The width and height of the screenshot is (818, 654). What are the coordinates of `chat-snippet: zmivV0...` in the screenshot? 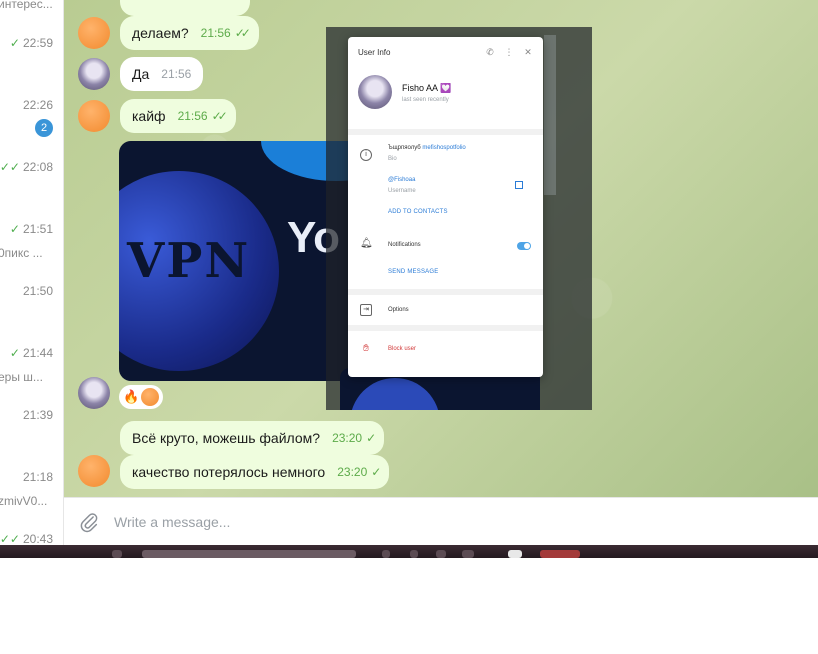 It's located at (23, 501).